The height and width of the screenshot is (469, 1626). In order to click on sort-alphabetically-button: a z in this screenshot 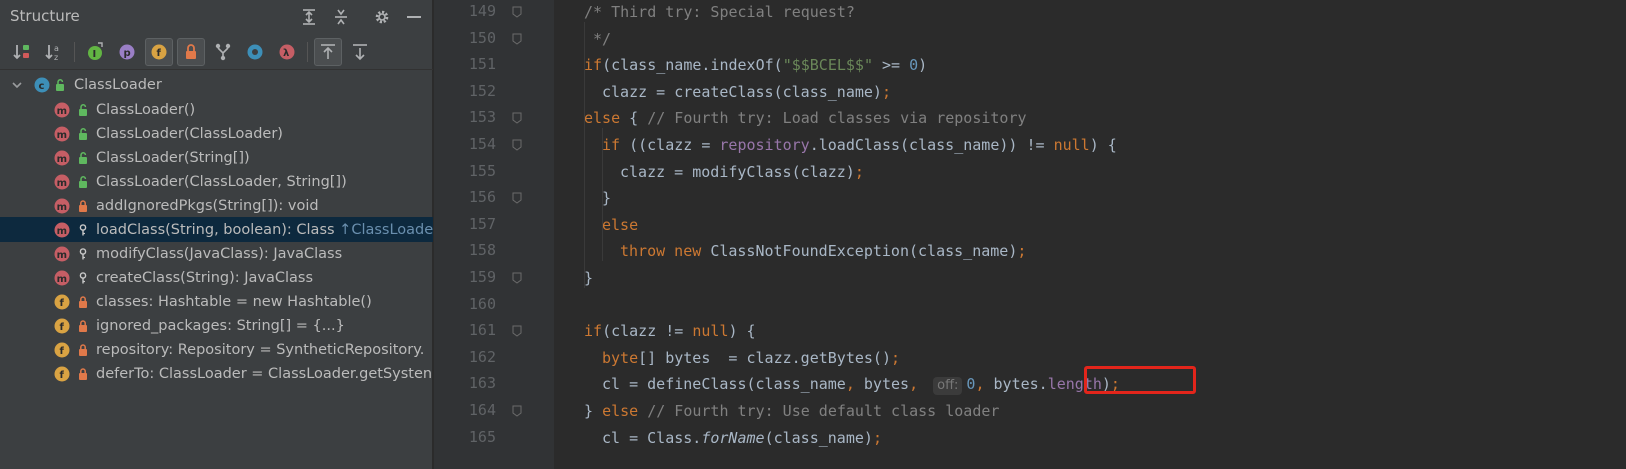, I will do `click(54, 52)`.